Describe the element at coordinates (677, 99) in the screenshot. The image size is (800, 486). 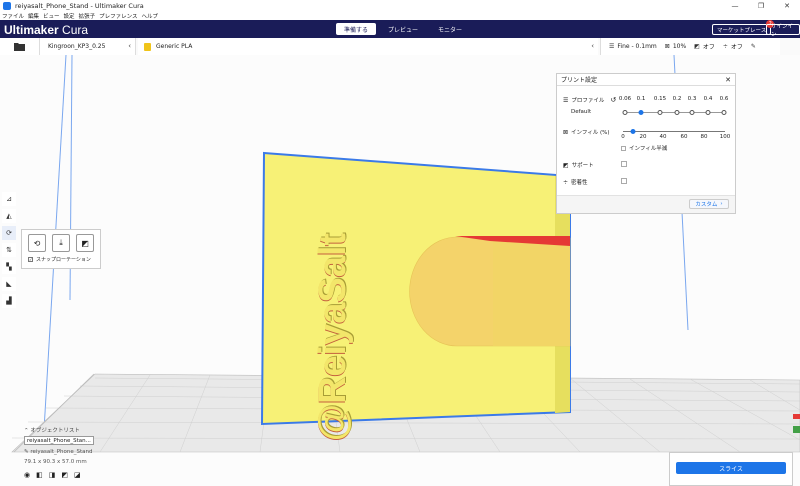
I see `tick-label: 0.2` at that location.